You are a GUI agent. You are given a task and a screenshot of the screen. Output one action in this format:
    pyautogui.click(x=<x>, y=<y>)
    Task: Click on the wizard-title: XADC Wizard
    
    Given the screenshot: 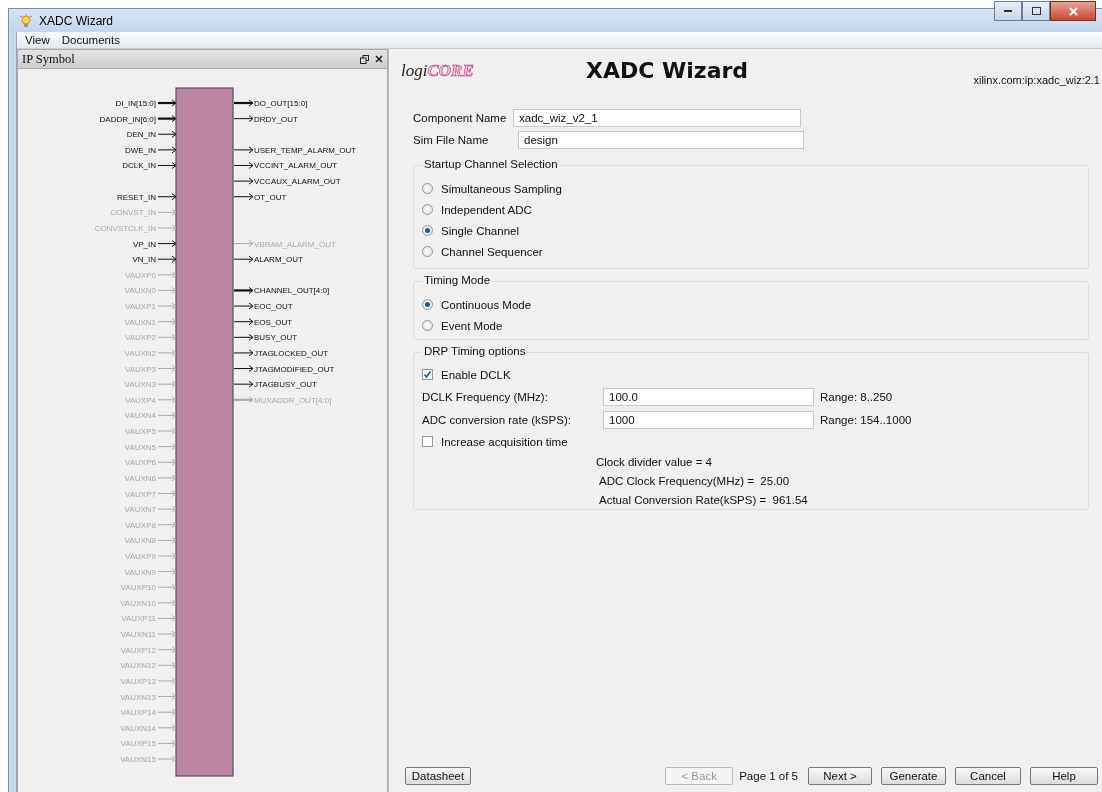 What is the action you would take?
    pyautogui.click(x=667, y=70)
    